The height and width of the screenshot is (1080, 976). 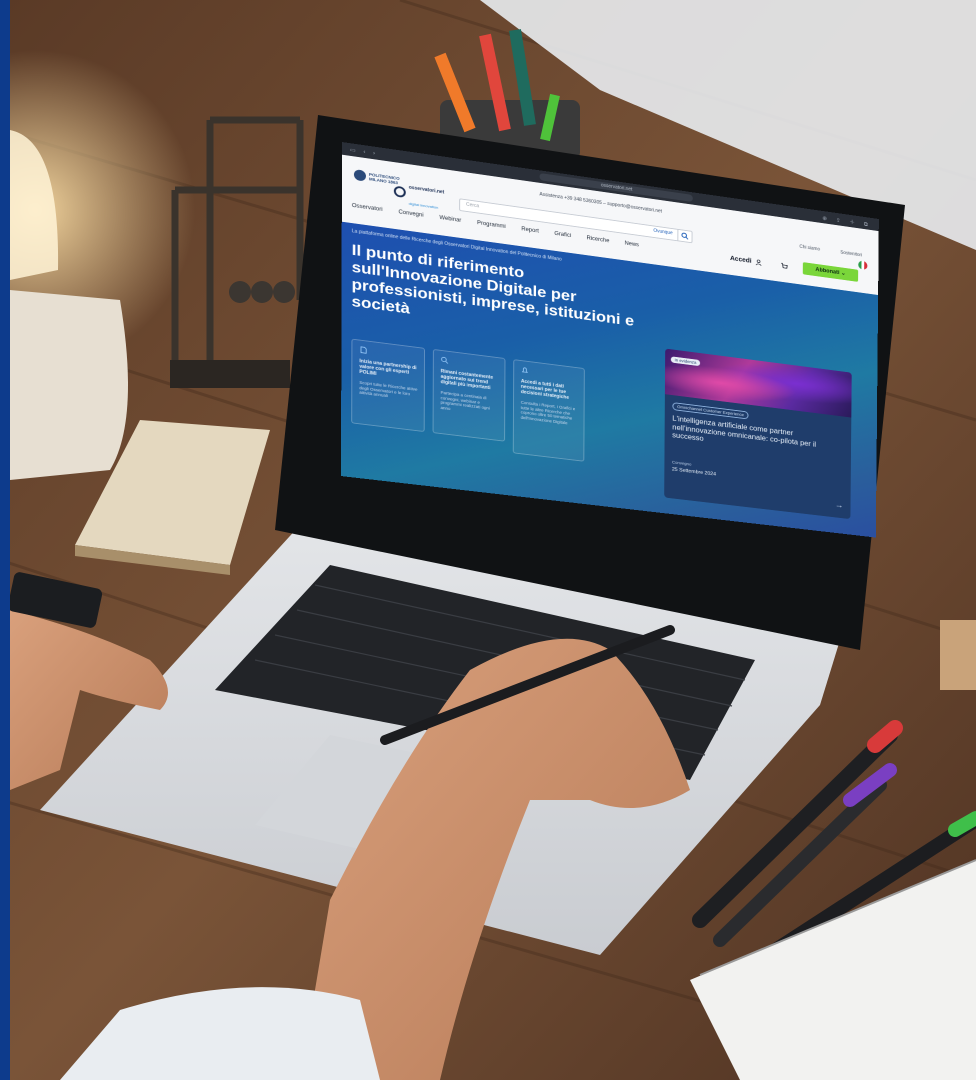 I want to click on osservatori-logo-line1: osservatori.net, so click(x=426, y=190).